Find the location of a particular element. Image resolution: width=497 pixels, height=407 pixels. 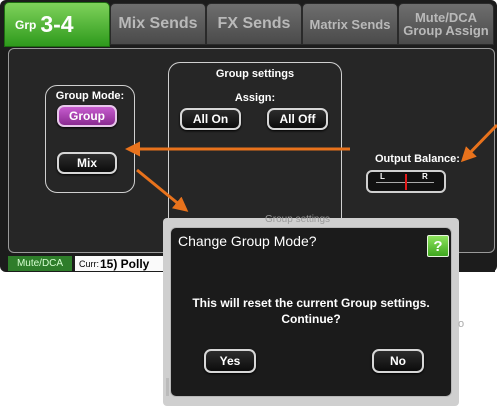

arrow-to-dialog is located at coordinates (162, 190).